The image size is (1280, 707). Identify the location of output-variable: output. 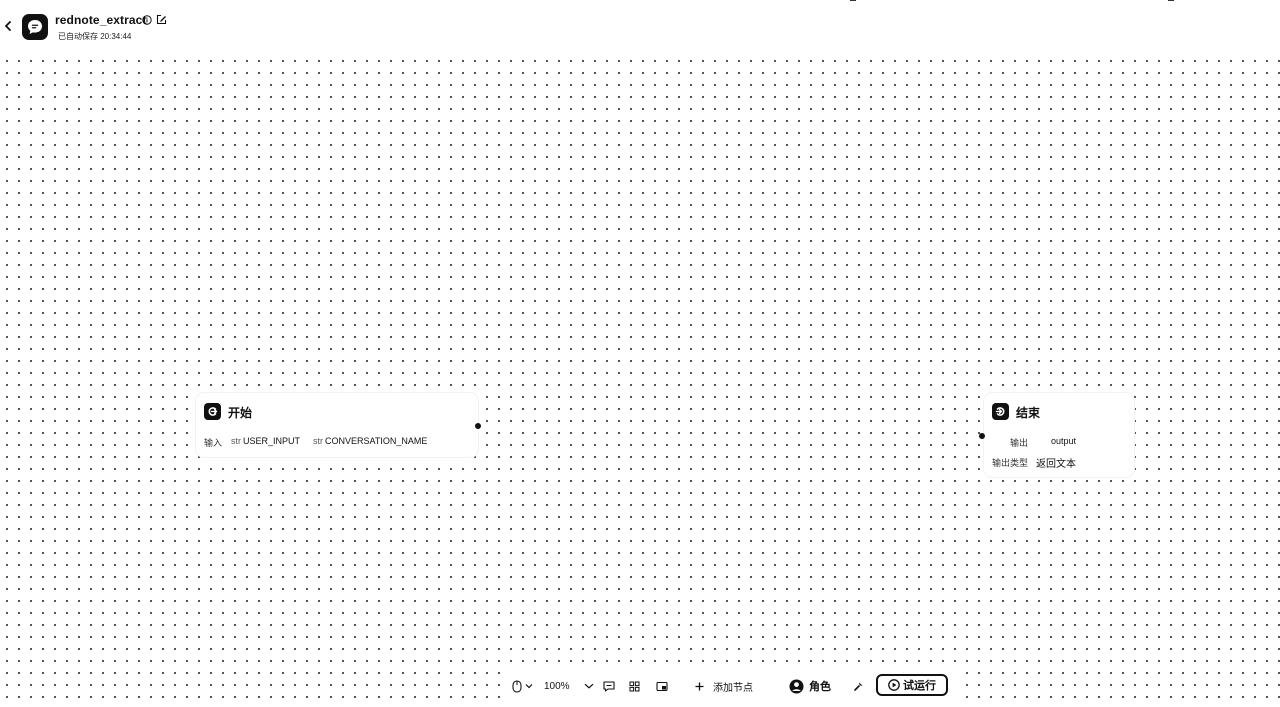
(1064, 441).